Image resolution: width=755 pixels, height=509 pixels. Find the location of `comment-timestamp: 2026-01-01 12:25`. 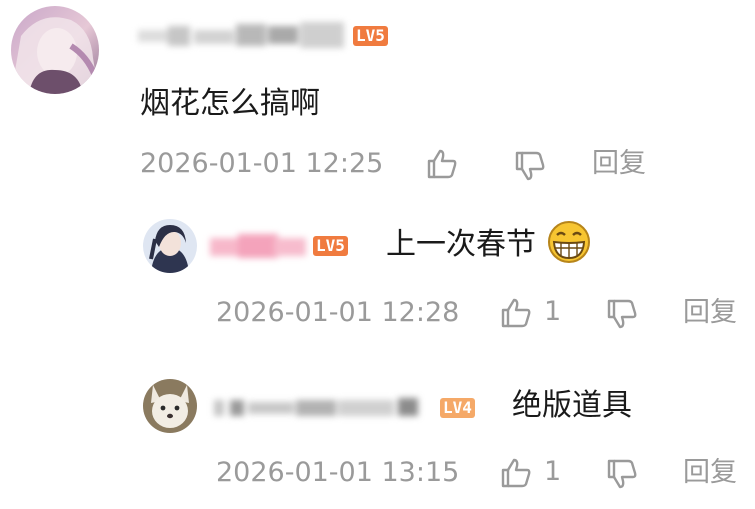

comment-timestamp: 2026-01-01 12:25 is located at coordinates (262, 163).